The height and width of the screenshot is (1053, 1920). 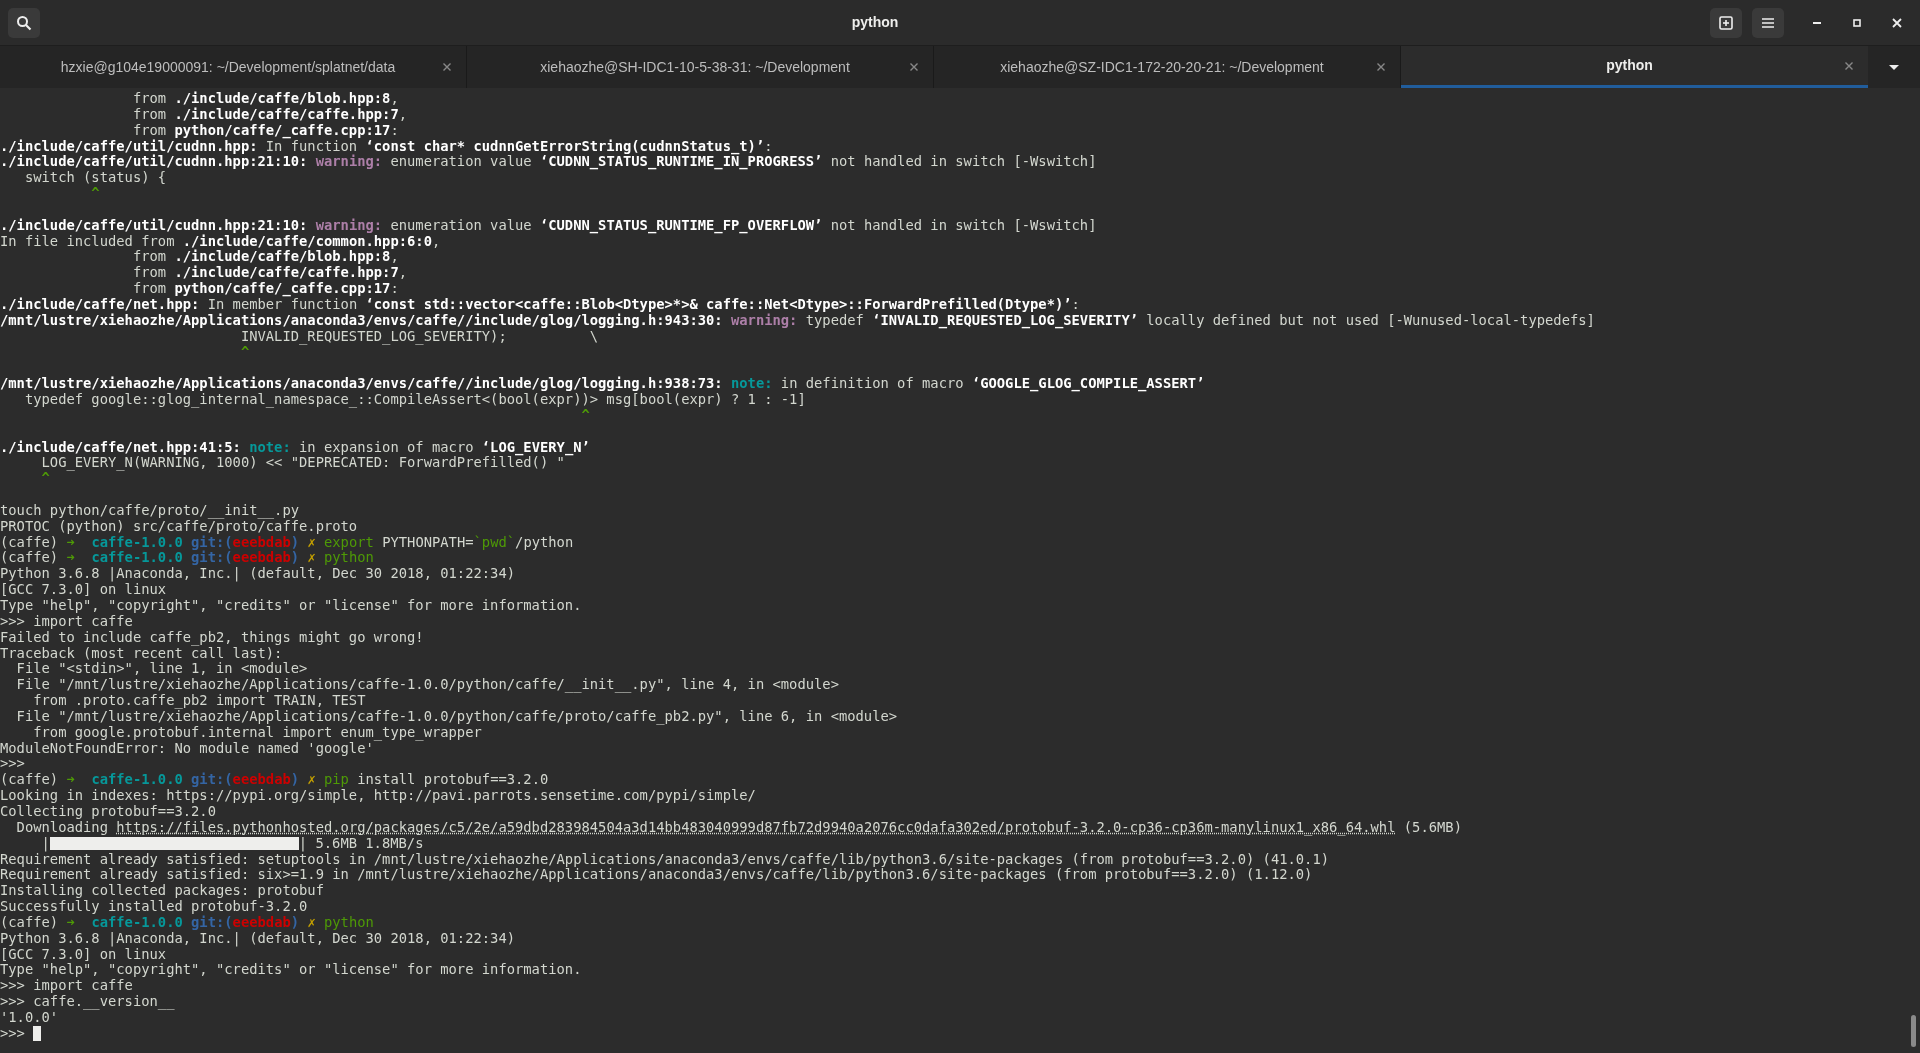 What do you see at coordinates (29, 1017) in the screenshot?
I see `terminal-line: '1.0.0'` at bounding box center [29, 1017].